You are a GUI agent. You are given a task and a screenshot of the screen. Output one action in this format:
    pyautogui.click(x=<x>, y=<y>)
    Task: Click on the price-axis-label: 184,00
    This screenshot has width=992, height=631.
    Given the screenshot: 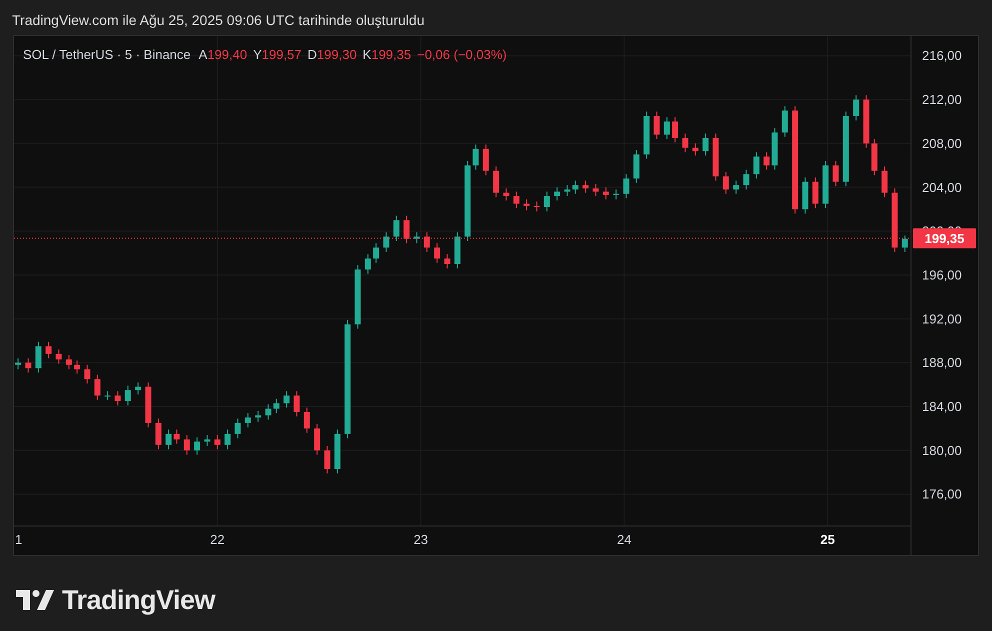 What is the action you would take?
    pyautogui.click(x=942, y=406)
    